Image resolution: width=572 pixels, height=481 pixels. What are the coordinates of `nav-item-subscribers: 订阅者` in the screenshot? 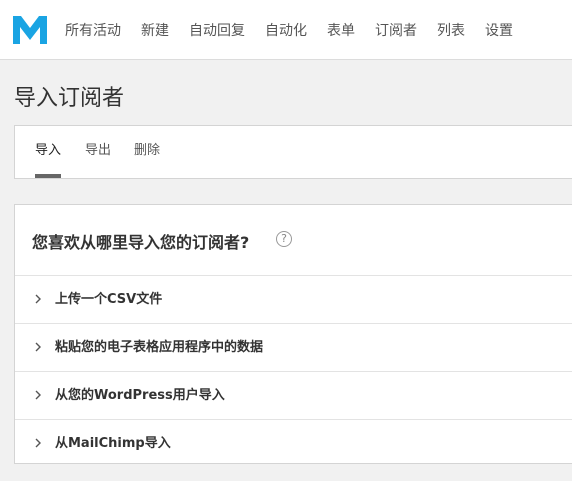 It's located at (396, 30).